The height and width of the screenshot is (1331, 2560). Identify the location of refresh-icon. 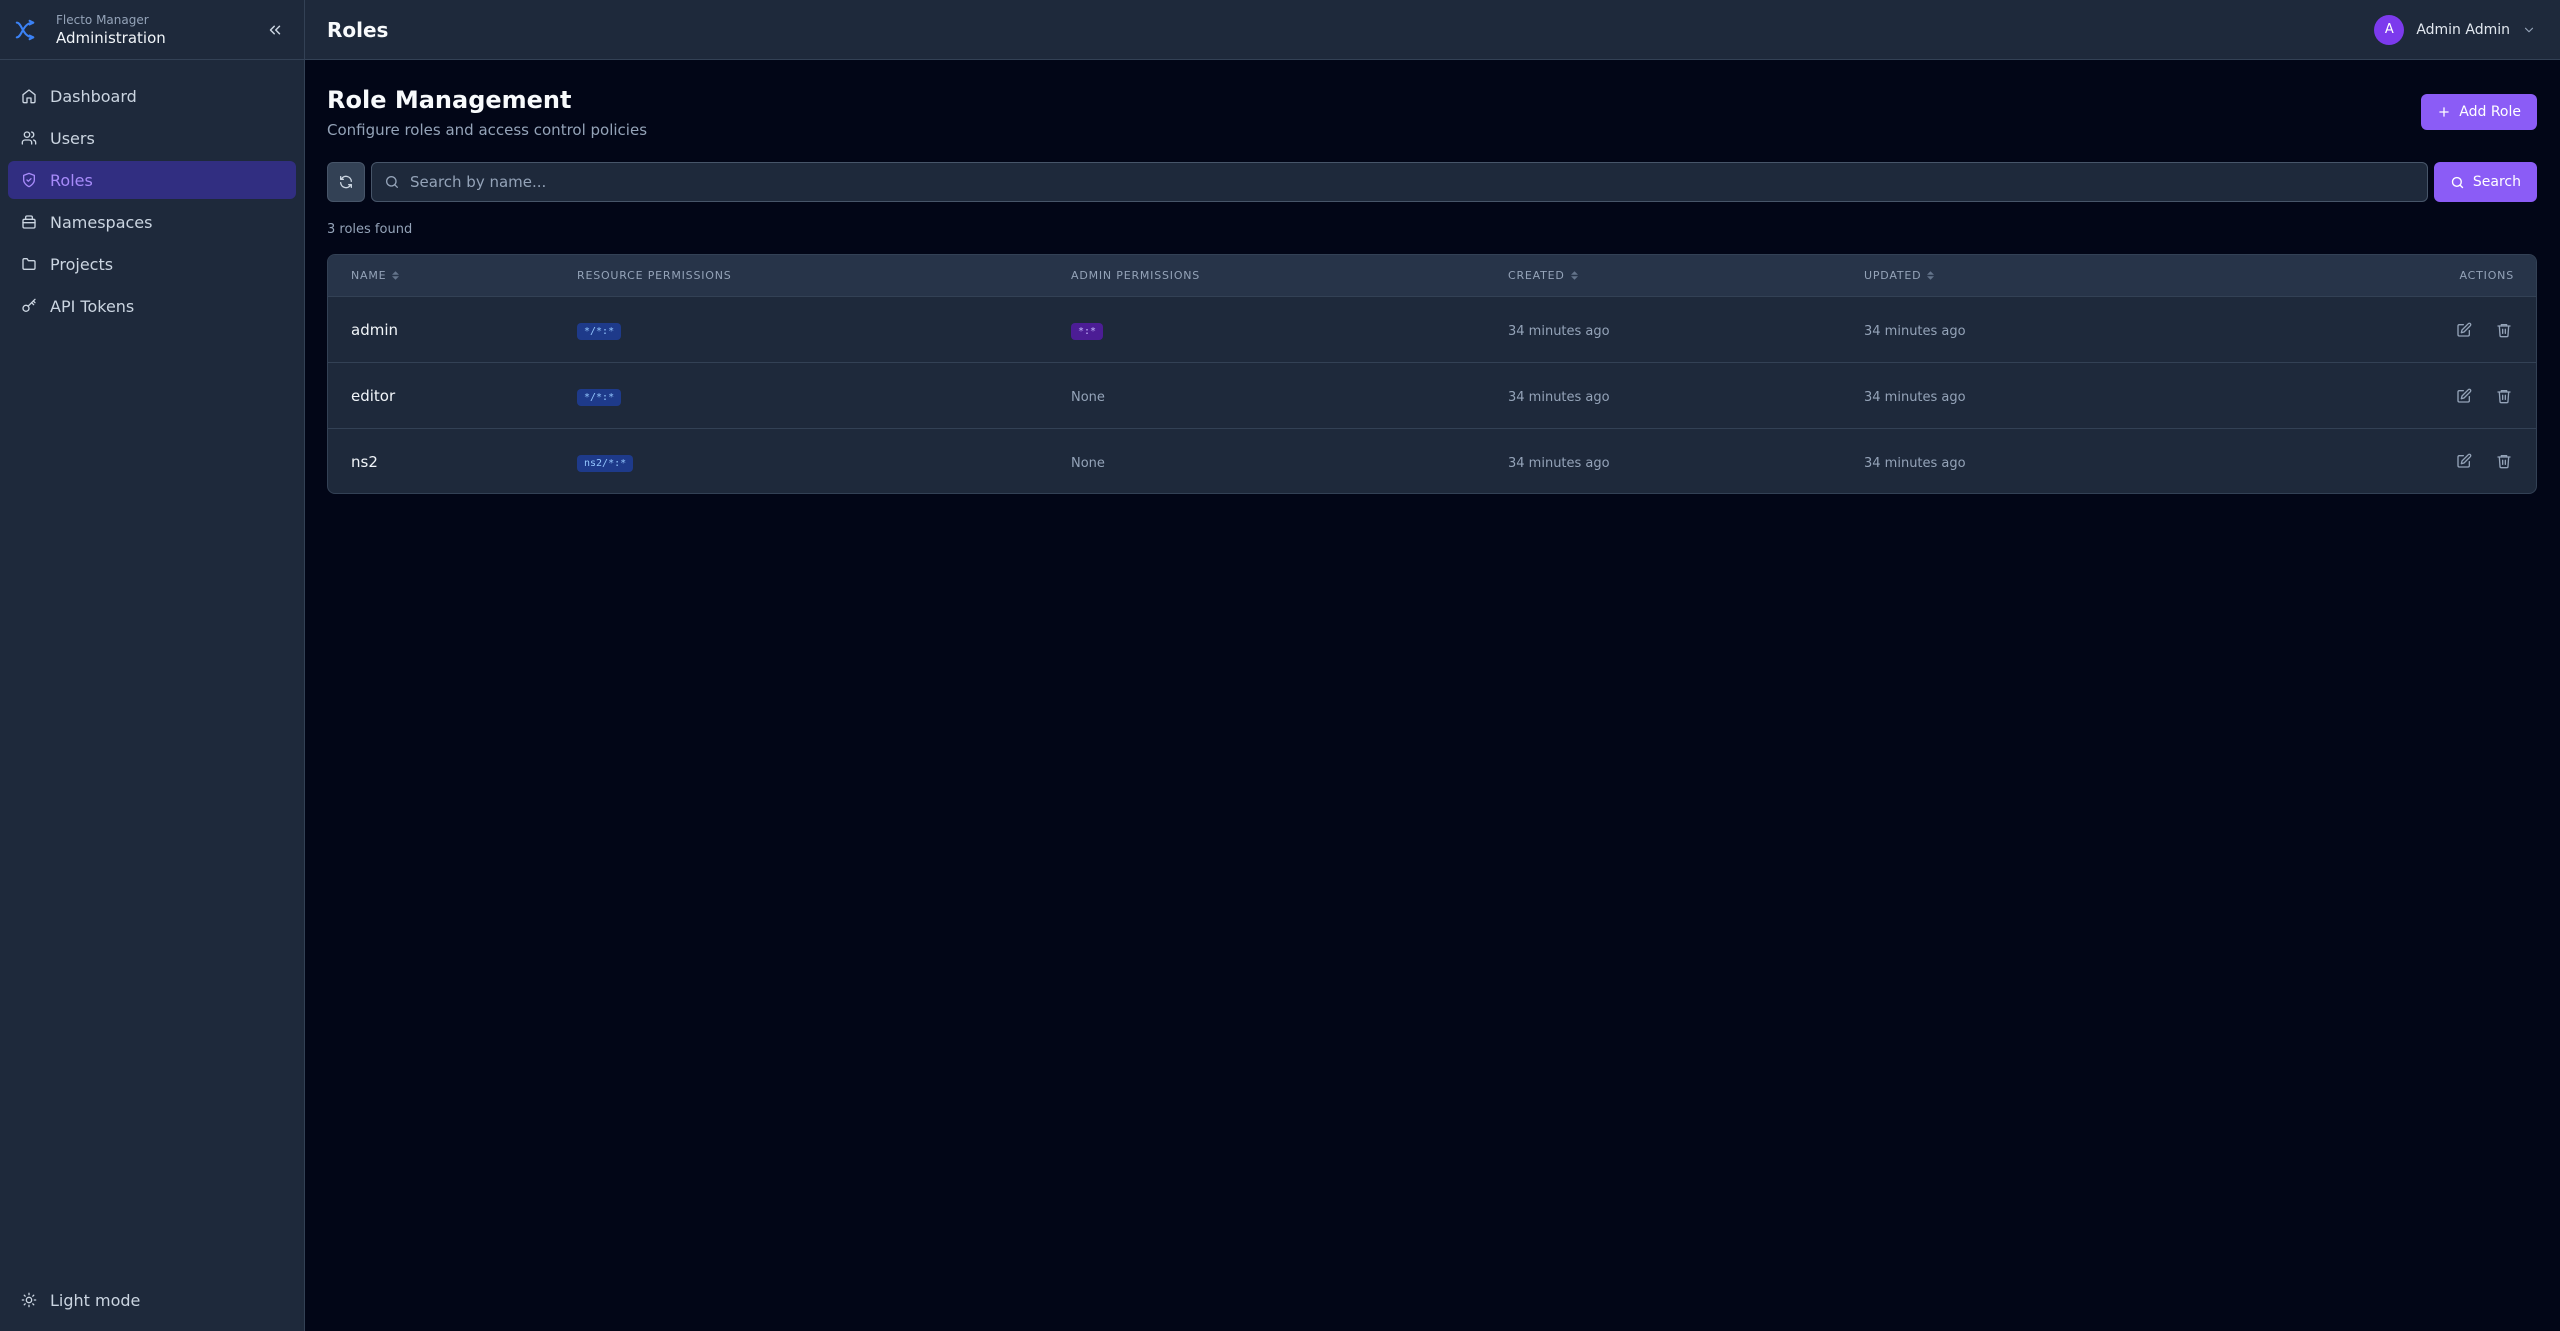
(346, 182).